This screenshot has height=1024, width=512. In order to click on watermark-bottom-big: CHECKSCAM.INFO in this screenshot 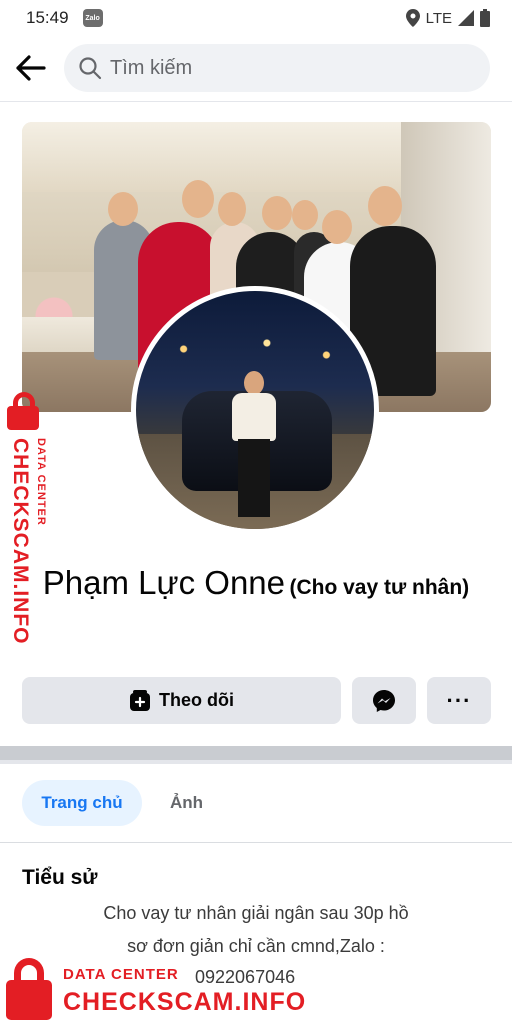, I will do `click(185, 1002)`.